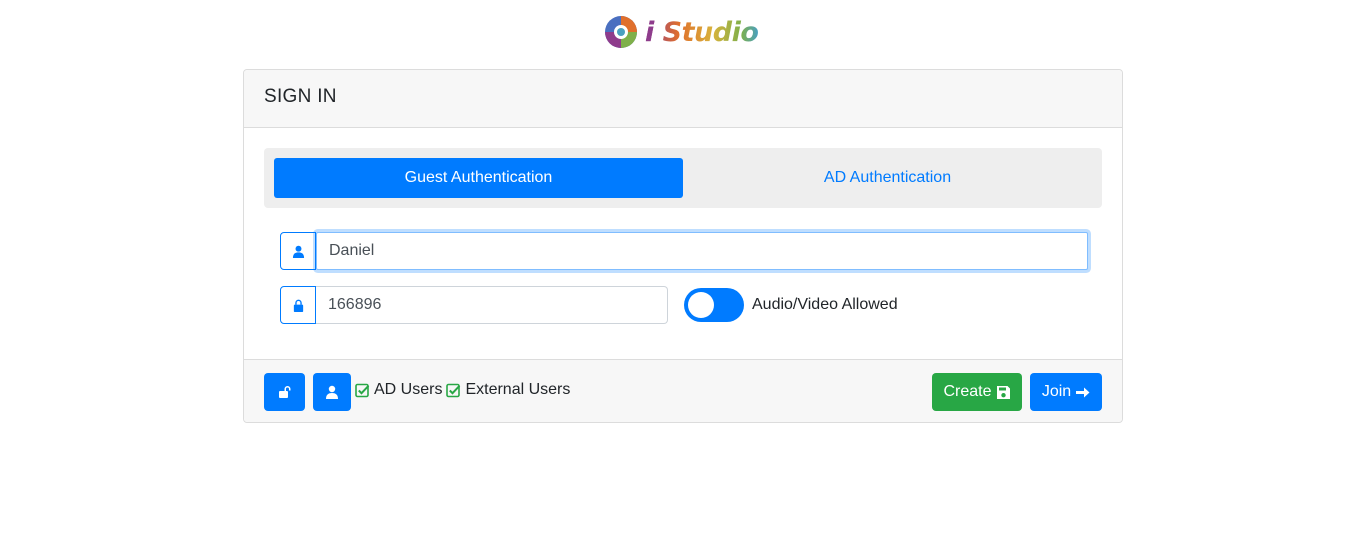 The image size is (1366, 534). I want to click on user-type-checks: AD Users External Users, so click(464, 390).